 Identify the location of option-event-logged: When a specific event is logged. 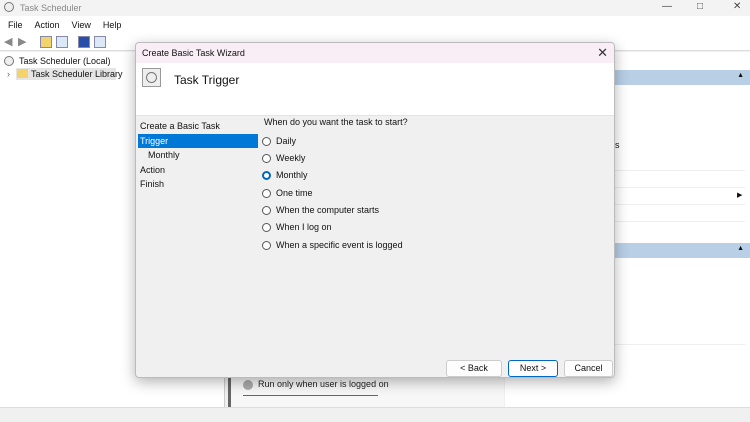
(332, 245).